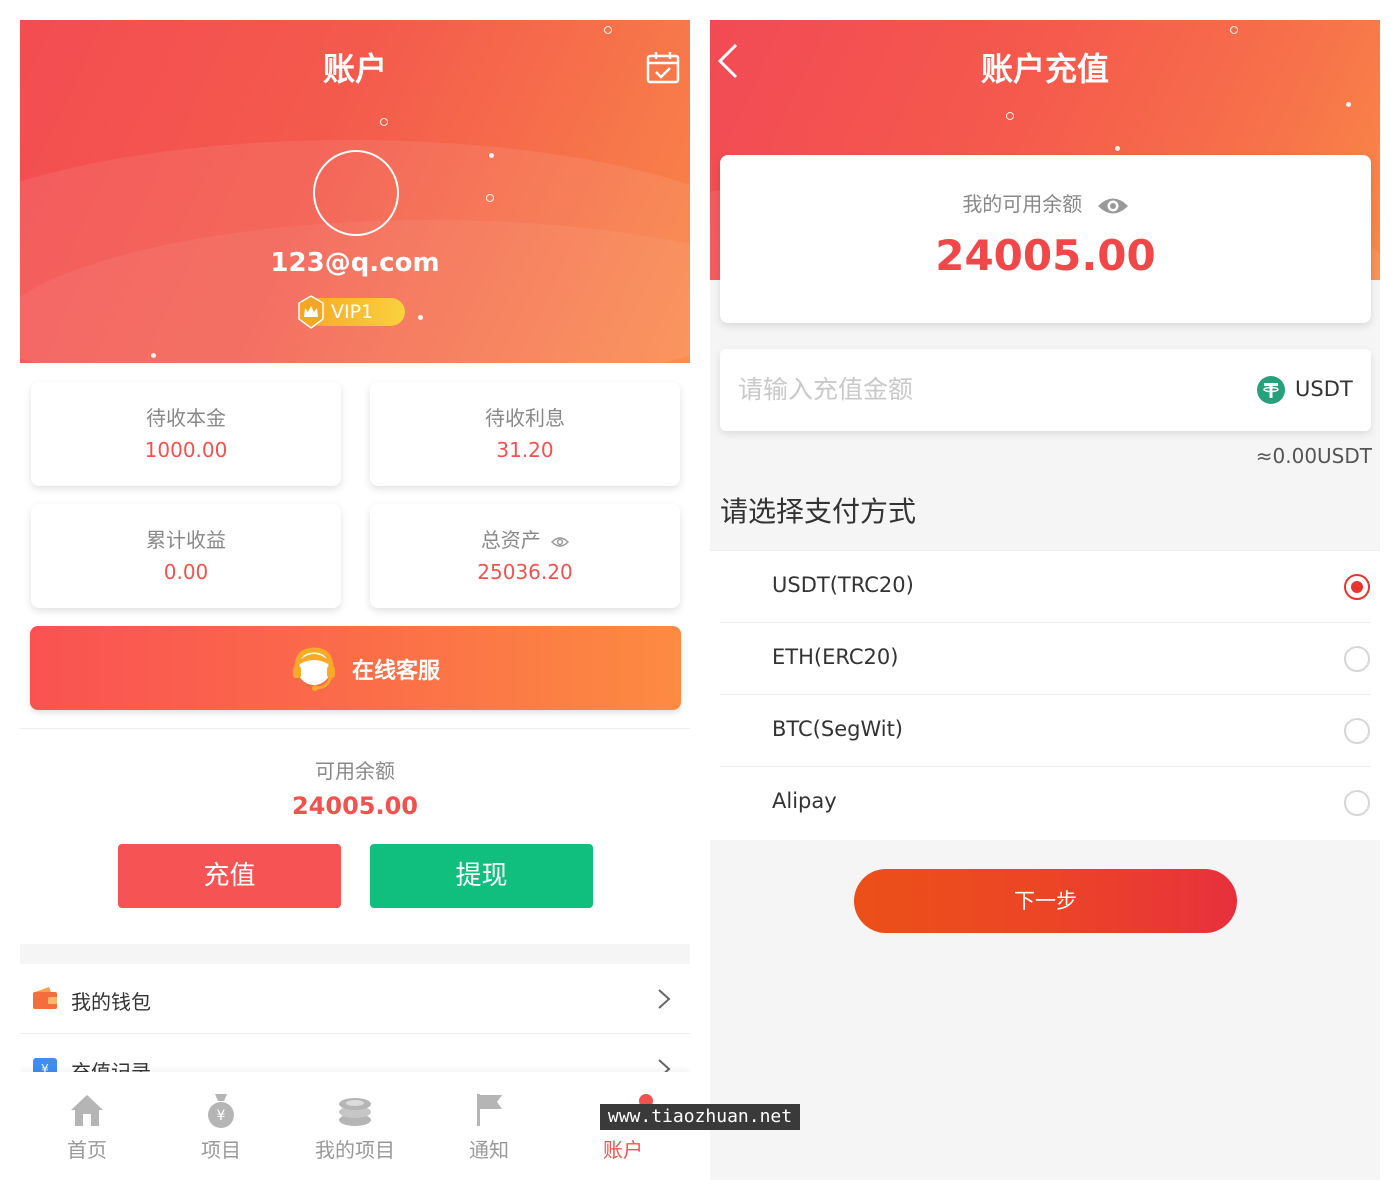 The width and height of the screenshot is (1400, 1200). I want to click on tab-label: 首页, so click(87, 1150).